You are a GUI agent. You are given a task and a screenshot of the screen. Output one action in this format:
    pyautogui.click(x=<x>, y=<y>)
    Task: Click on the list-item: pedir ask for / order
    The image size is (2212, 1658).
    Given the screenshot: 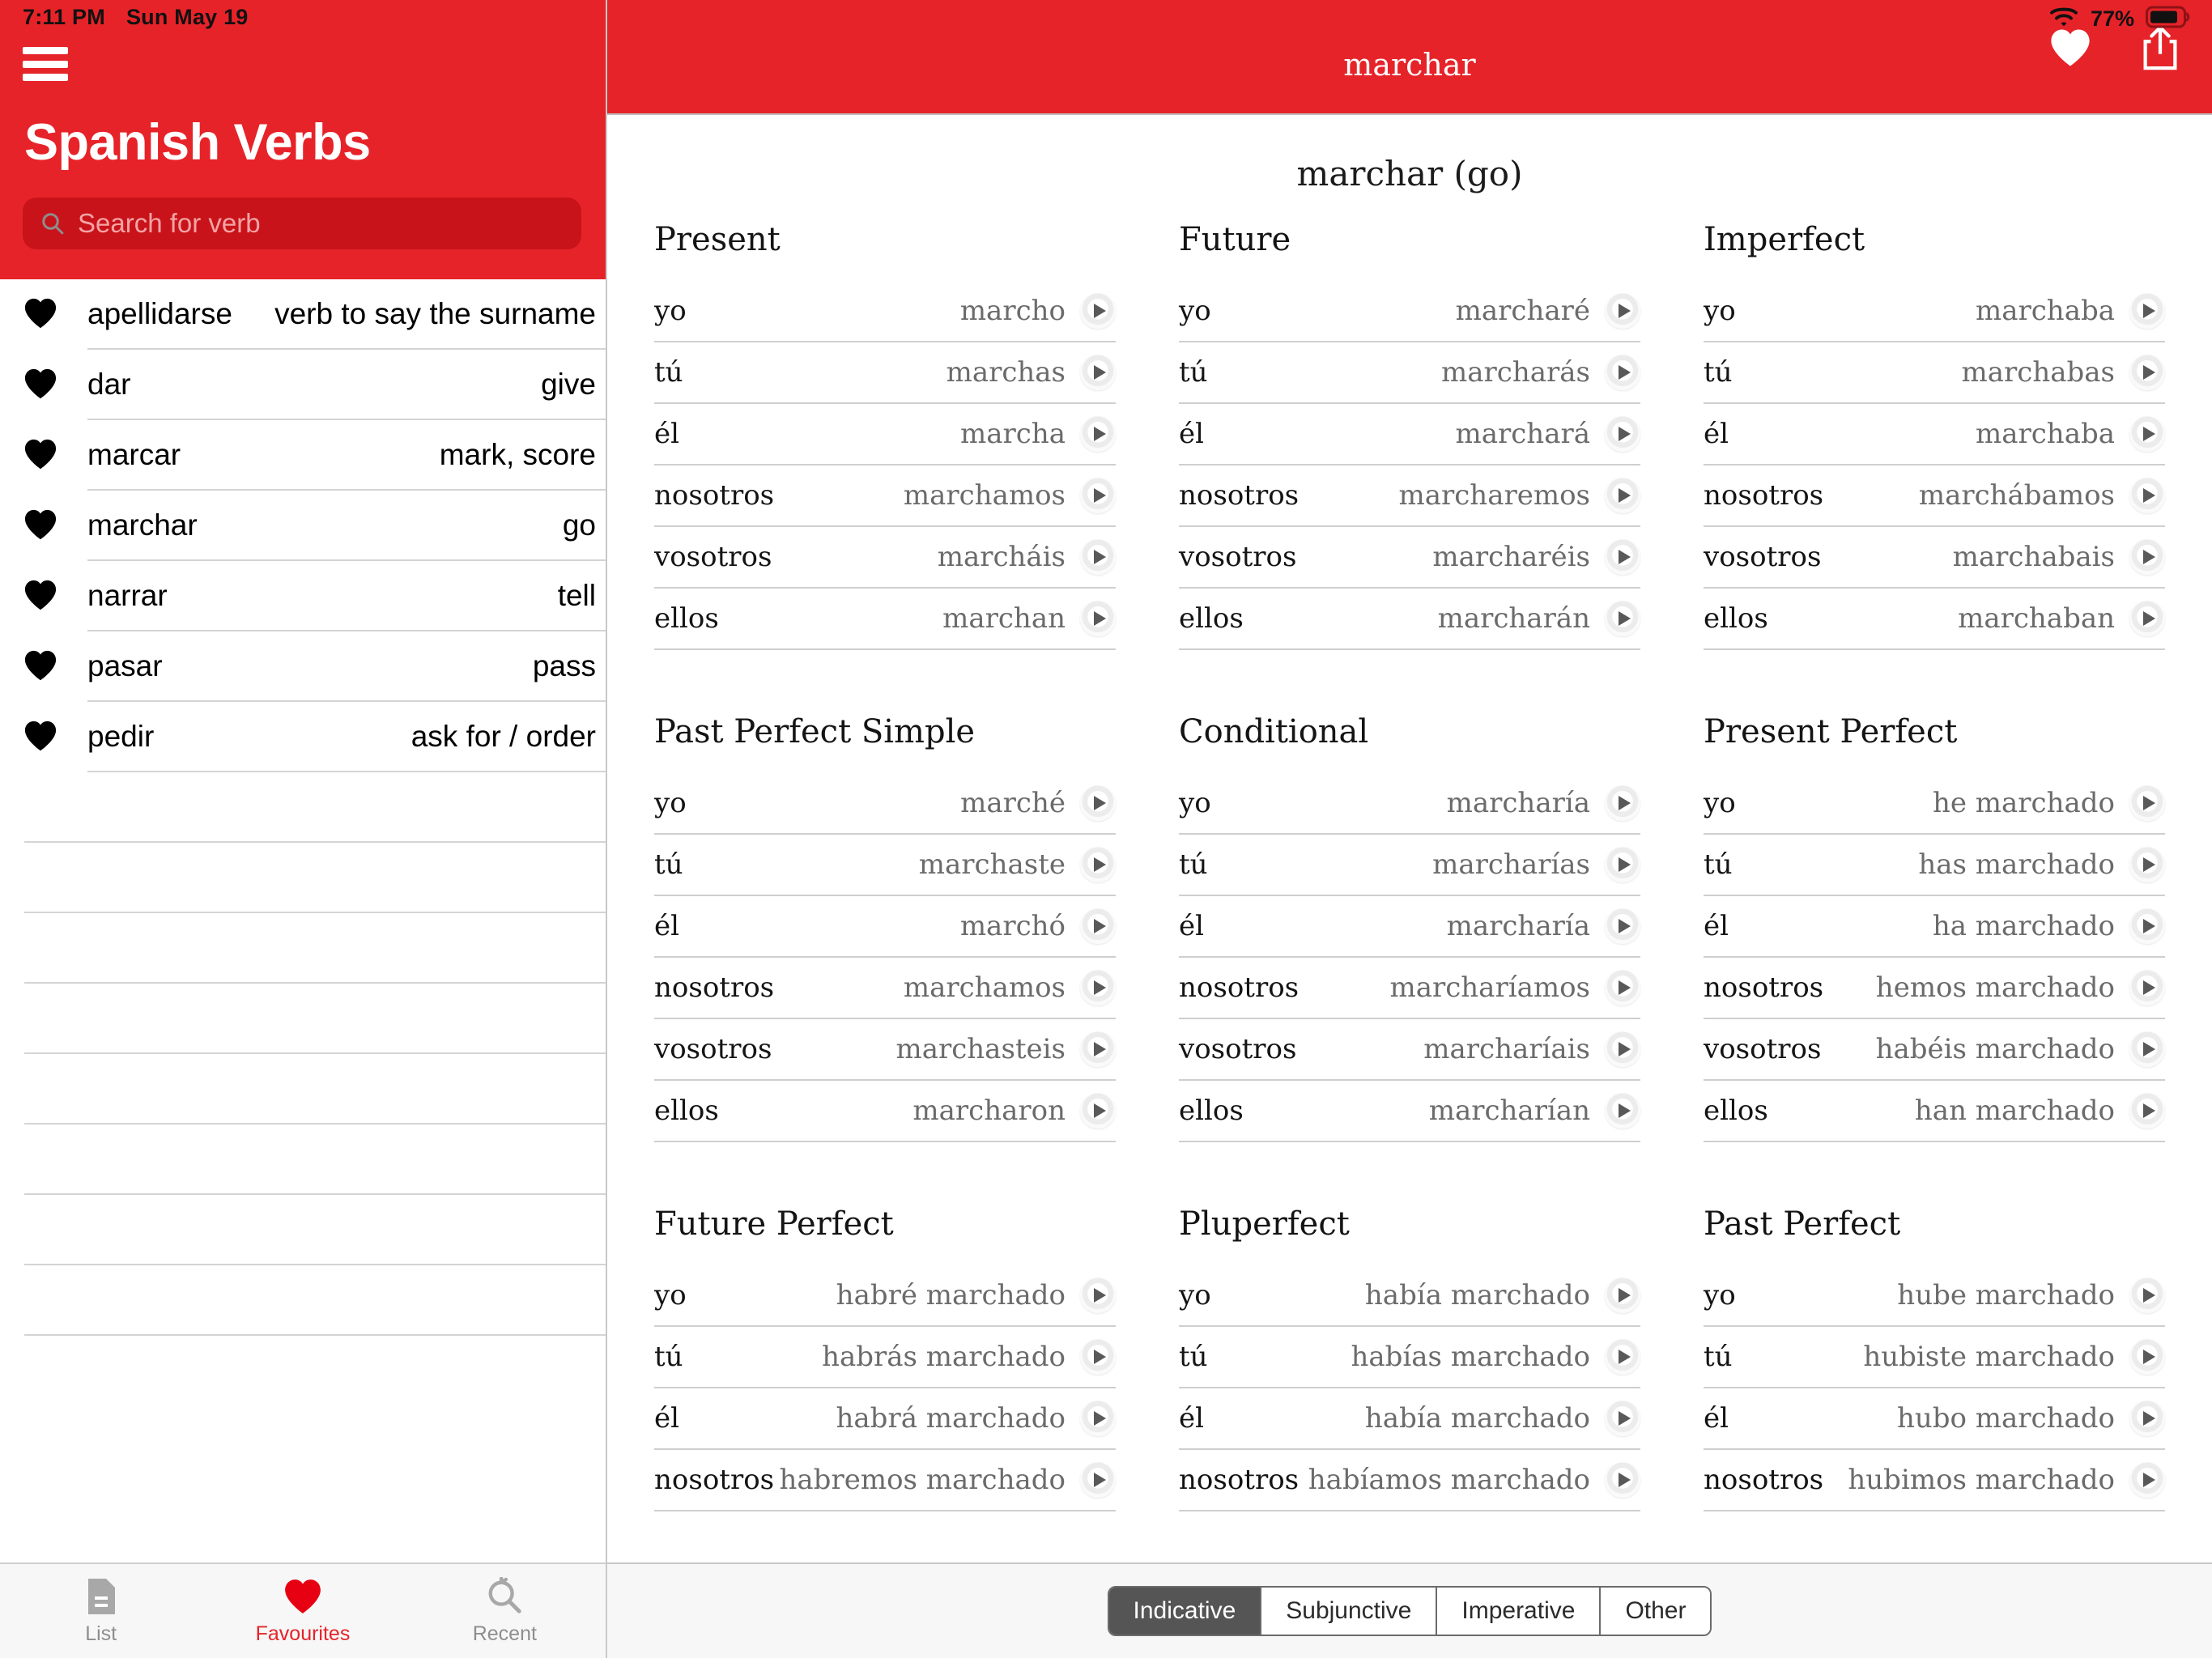 What is the action you would take?
    pyautogui.click(x=303, y=737)
    